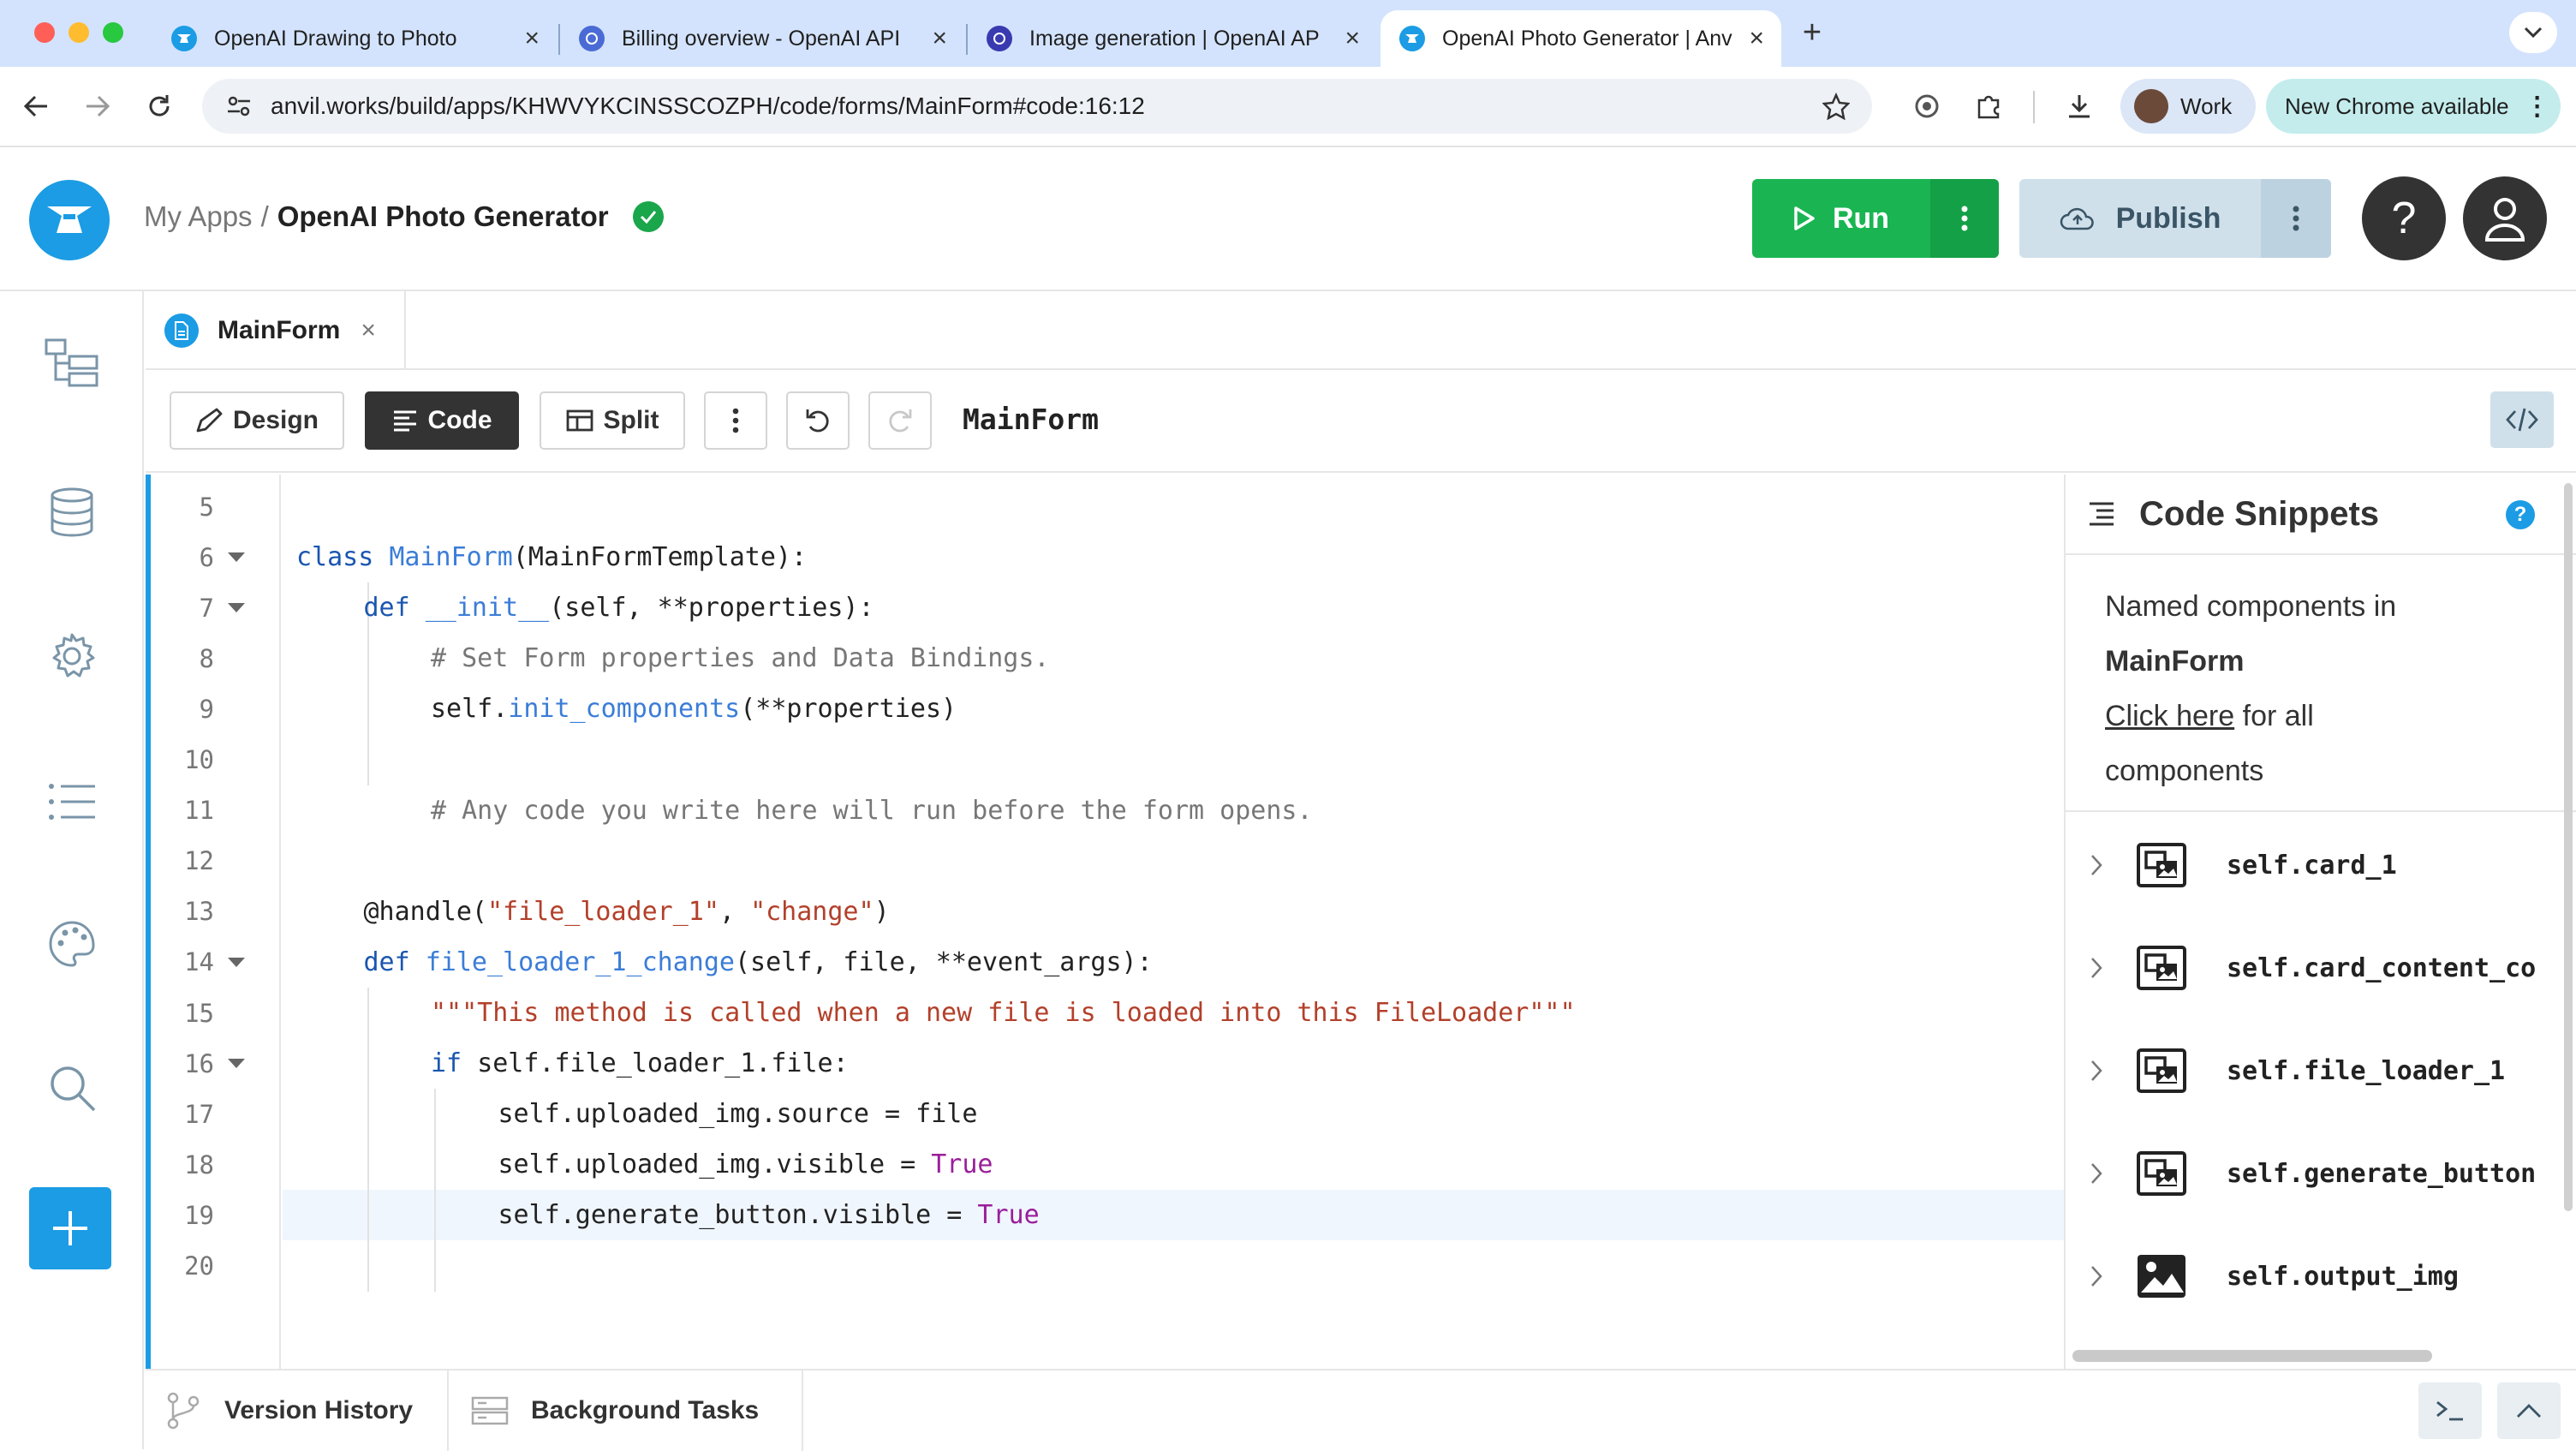 This screenshot has height=1451, width=2576. Describe the element at coordinates (72, 363) in the screenshot. I see `app-browser-icon` at that location.